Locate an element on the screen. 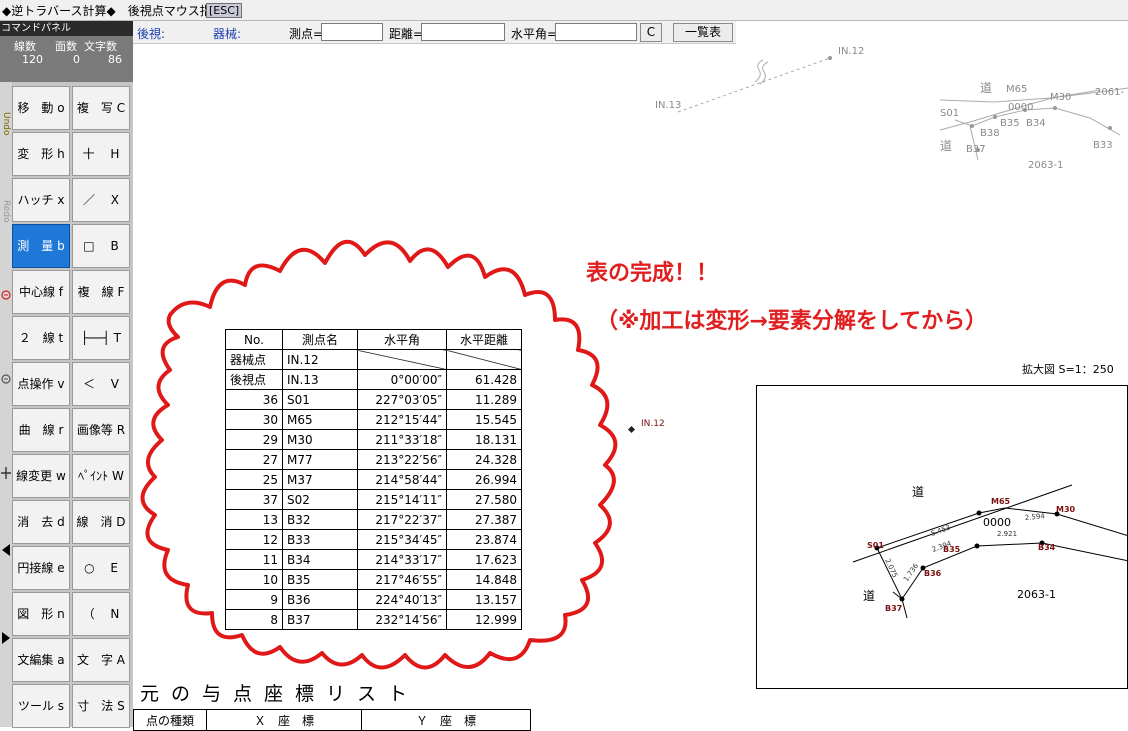 This screenshot has height=731, width=1128. row-hdist: 13.157 is located at coordinates (484, 599).